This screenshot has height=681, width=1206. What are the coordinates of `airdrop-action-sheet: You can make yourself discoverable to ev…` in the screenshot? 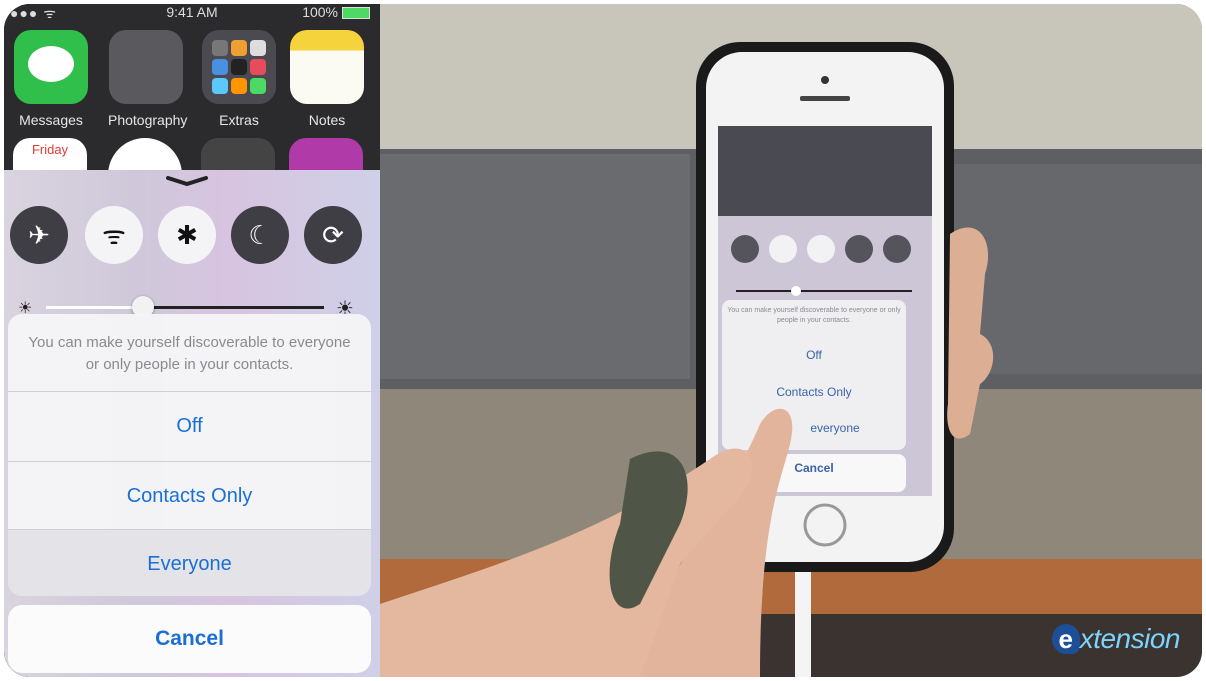 It's located at (189, 455).